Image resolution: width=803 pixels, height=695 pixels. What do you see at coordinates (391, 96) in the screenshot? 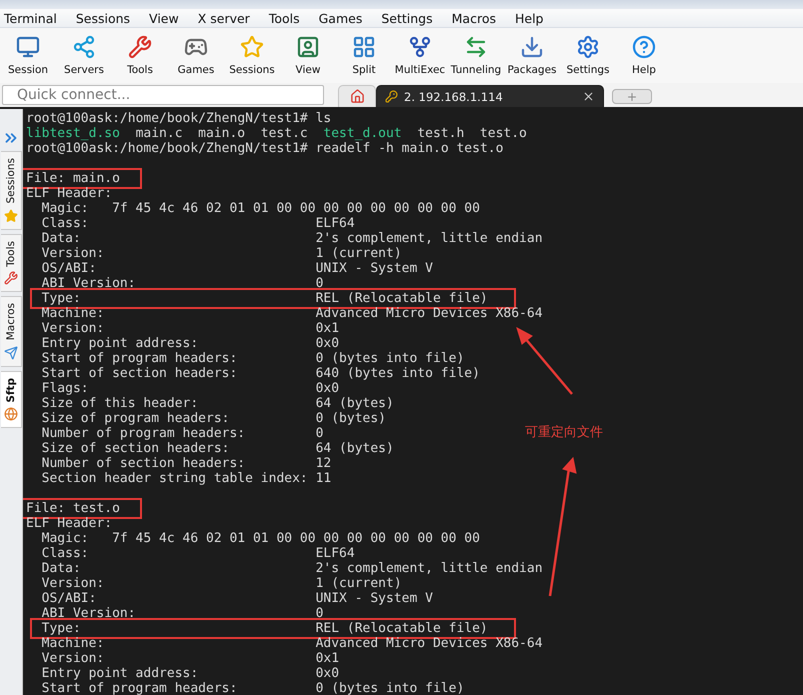
I see `key-icon` at bounding box center [391, 96].